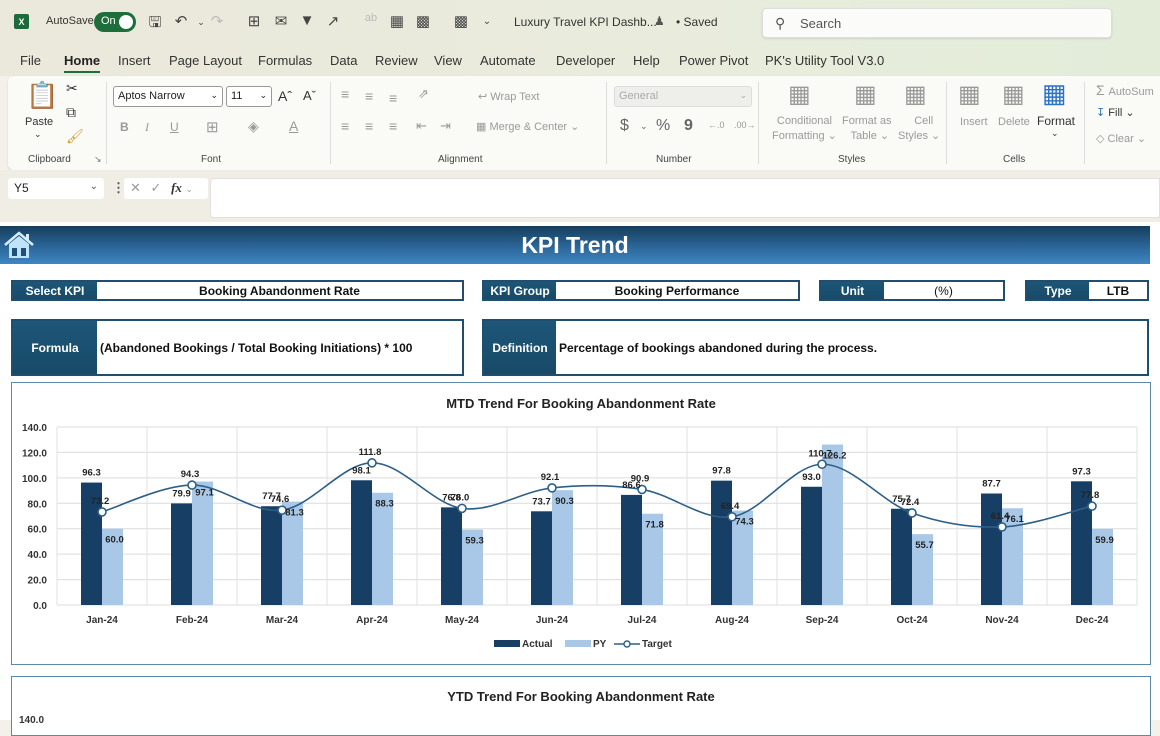 The image size is (1160, 736). What do you see at coordinates (1054, 93) in the screenshot?
I see `format-cells-icon: ▦` at bounding box center [1054, 93].